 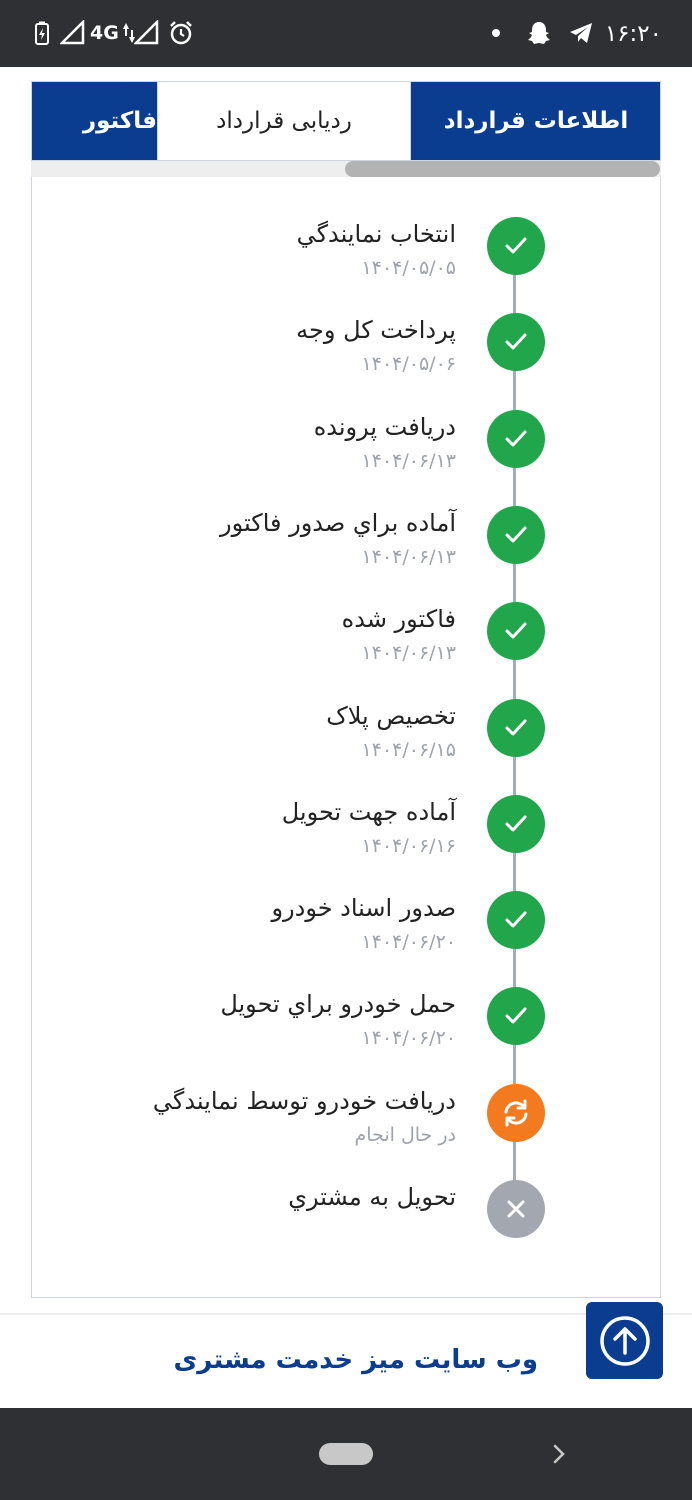 I want to click on timeline-step: فاکتور شده ۱۴۰۴/۰۶/۱۳, so click(x=346, y=630).